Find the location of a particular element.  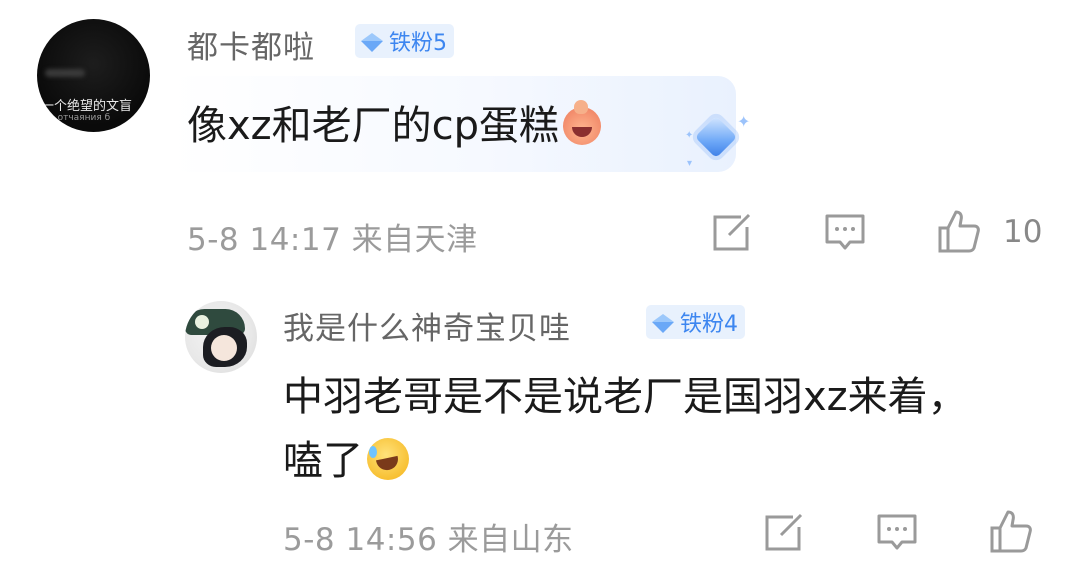

commenter-name: 都卡都啦 is located at coordinates (251, 44).